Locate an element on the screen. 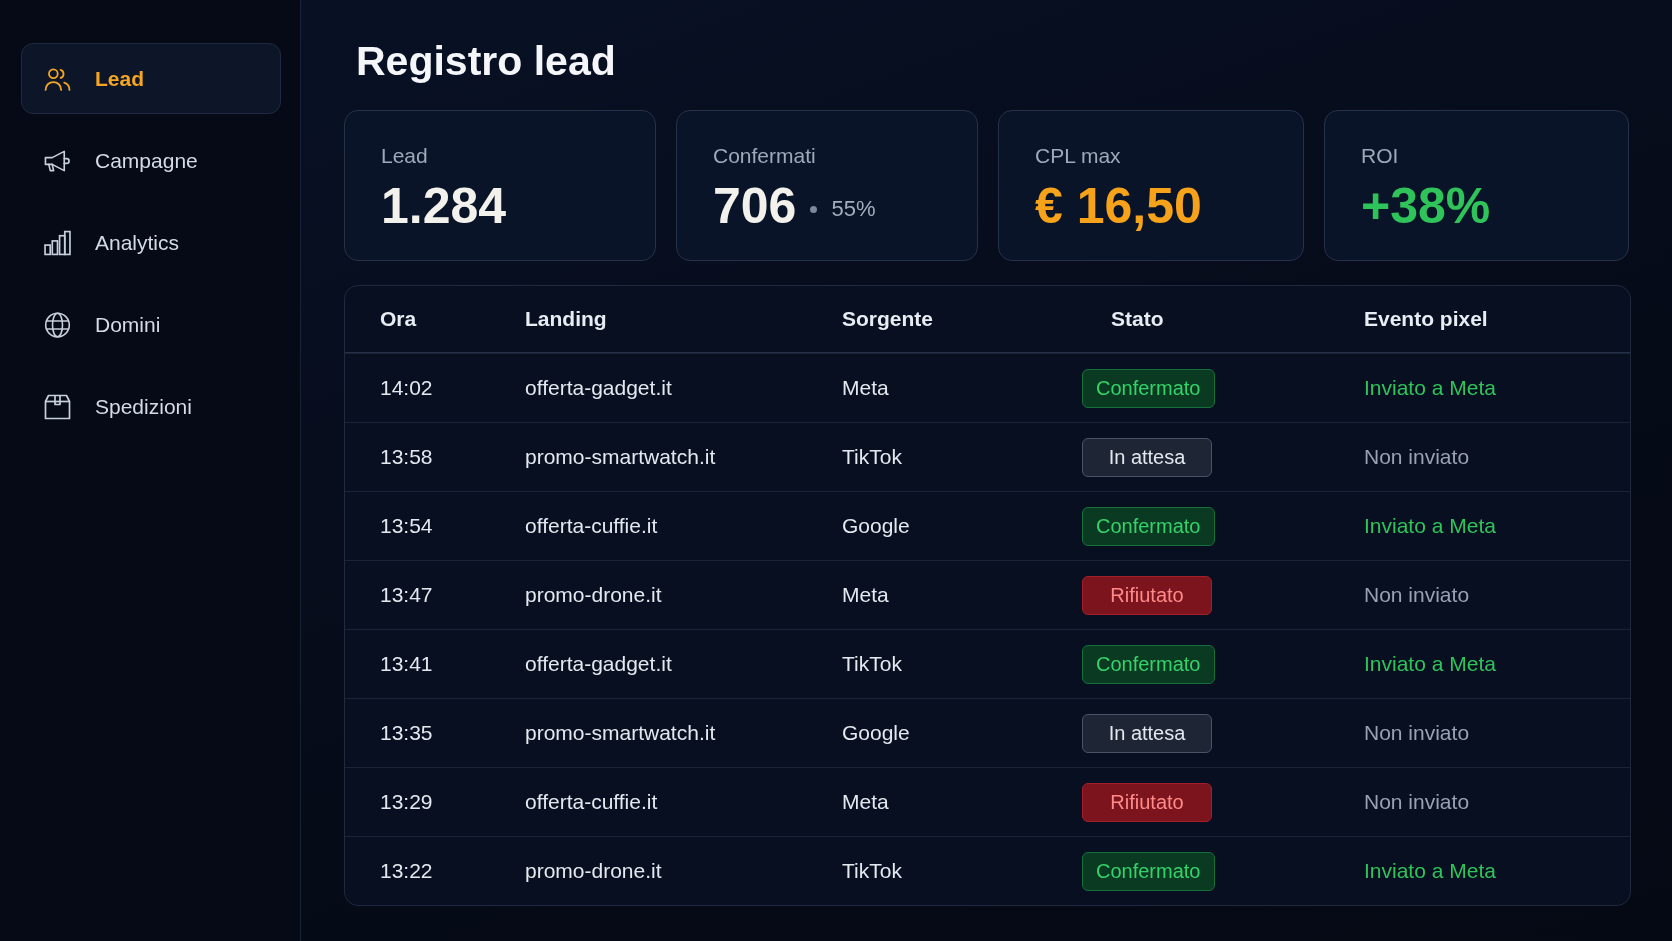  stat-label: CPL max is located at coordinates (1078, 156).